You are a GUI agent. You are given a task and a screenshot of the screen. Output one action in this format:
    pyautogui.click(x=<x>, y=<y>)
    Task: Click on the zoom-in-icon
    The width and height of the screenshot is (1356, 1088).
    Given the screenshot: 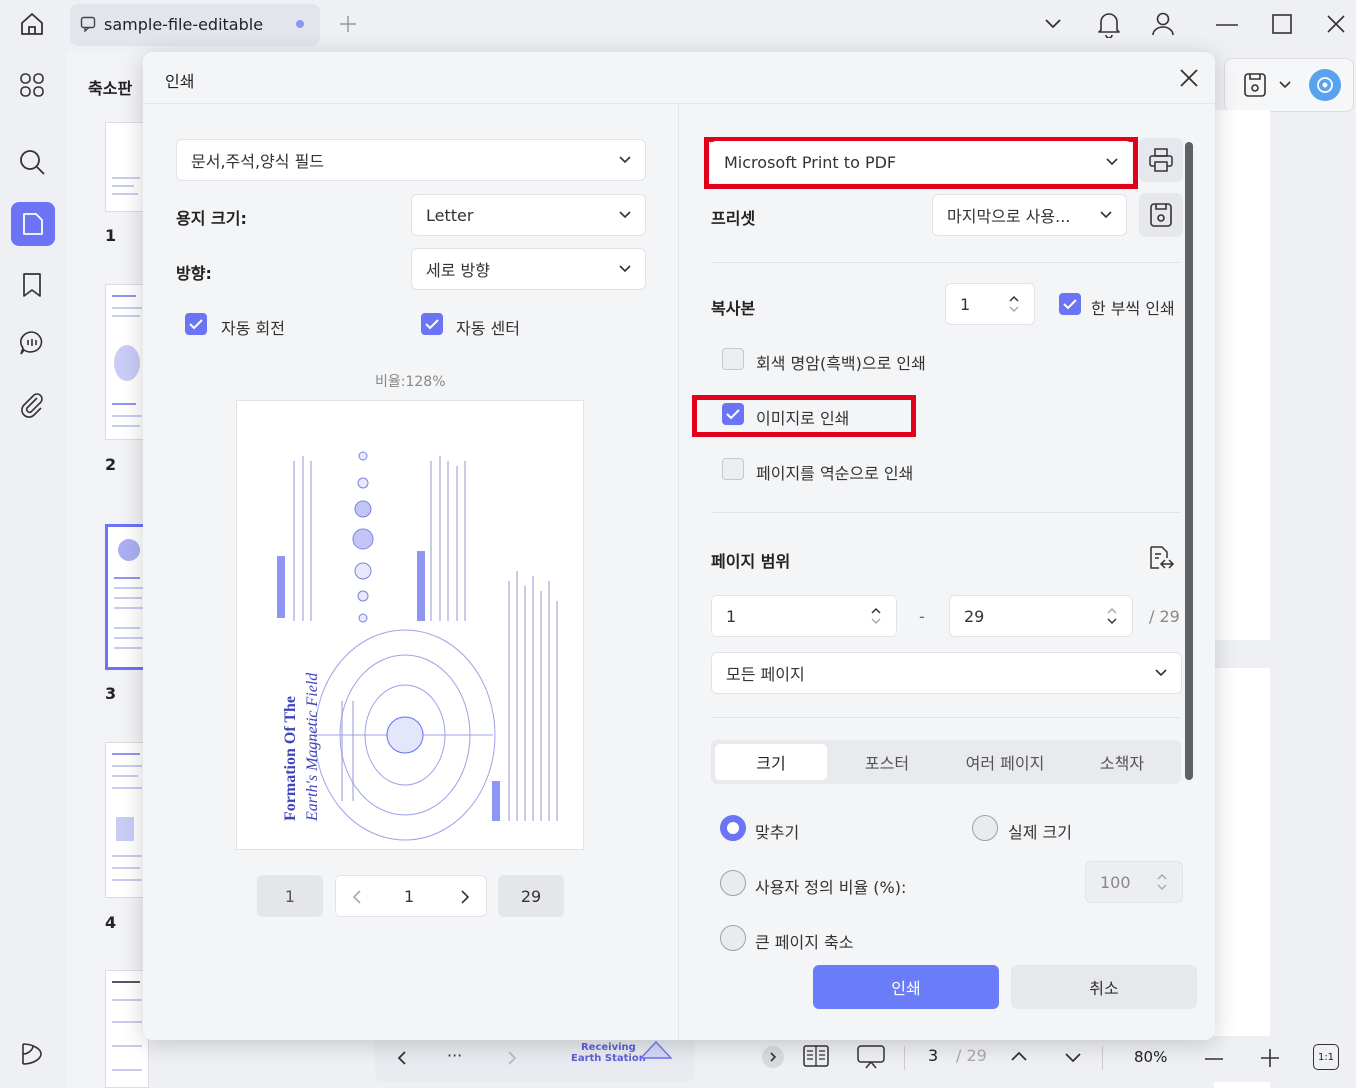 What is the action you would take?
    pyautogui.click(x=1270, y=1058)
    